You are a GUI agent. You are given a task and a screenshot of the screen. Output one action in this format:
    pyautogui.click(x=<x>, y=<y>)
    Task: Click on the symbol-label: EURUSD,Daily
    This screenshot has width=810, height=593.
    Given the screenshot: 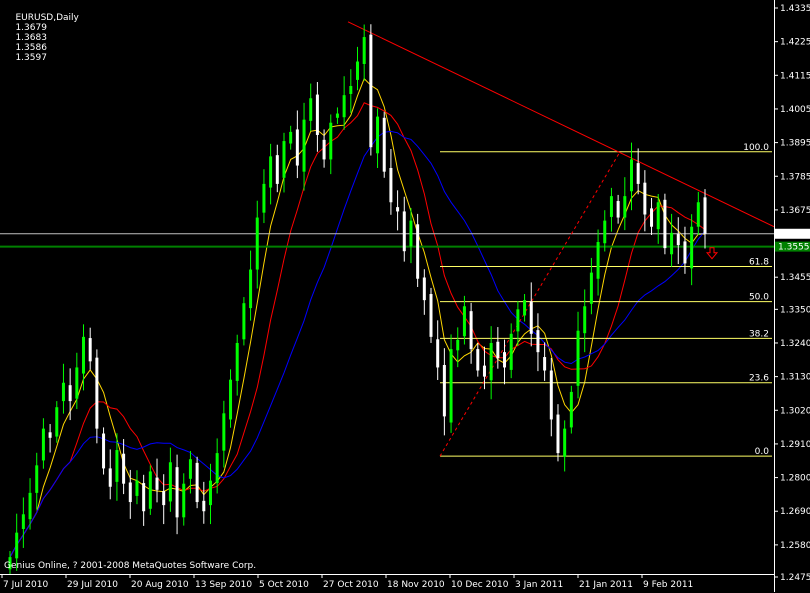 What is the action you would take?
    pyautogui.click(x=47, y=18)
    